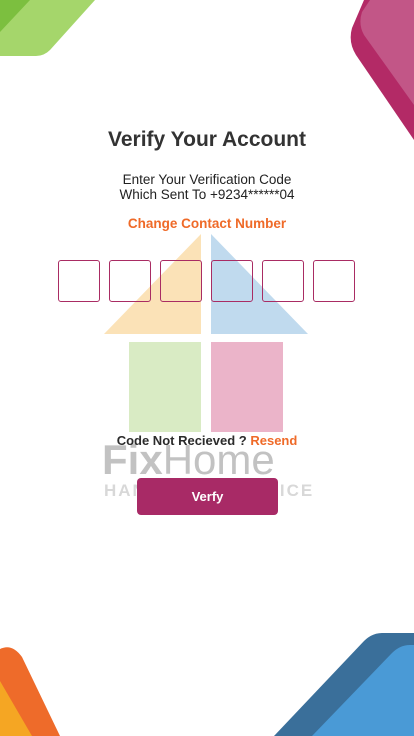 The image size is (414, 736). I want to click on code-digit-6-input, so click(334, 281).